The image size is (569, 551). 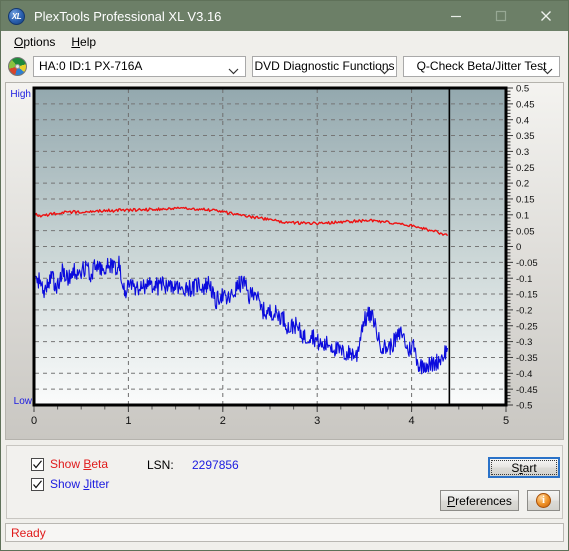 I want to click on window-controls, so click(x=500, y=16).